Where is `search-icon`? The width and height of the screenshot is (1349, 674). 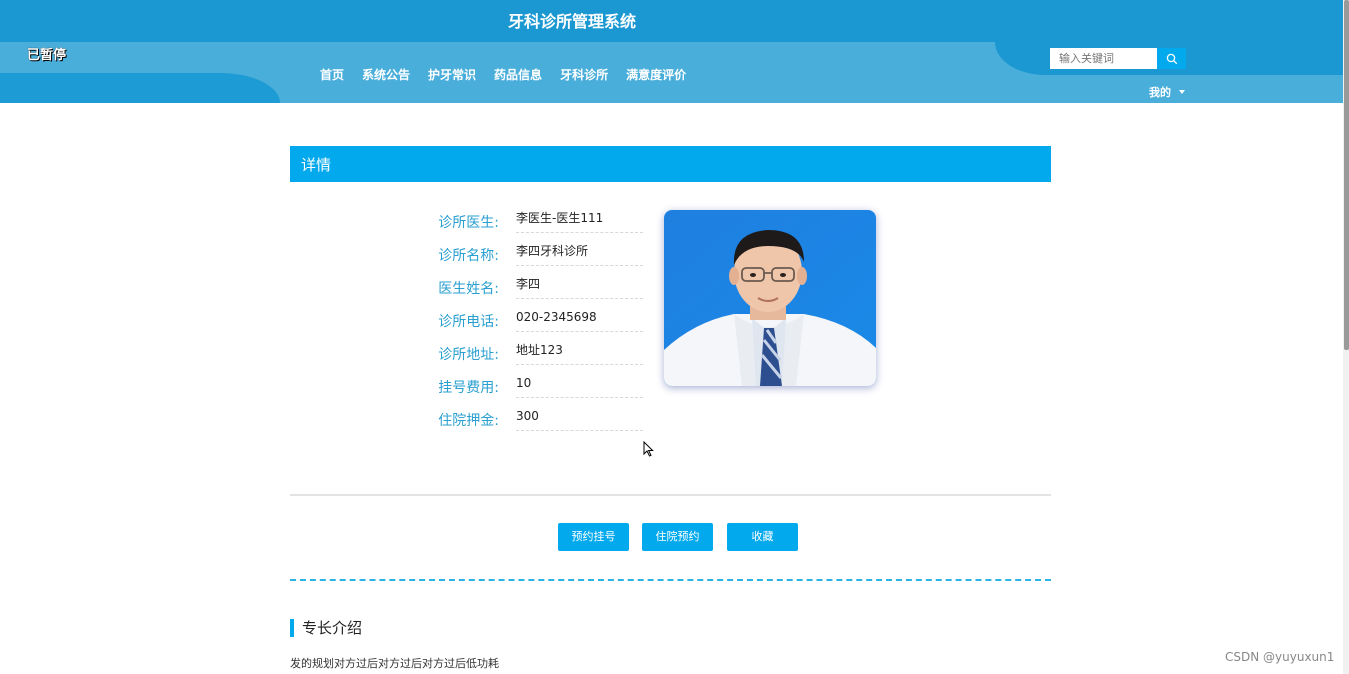
search-icon is located at coordinates (1171, 58).